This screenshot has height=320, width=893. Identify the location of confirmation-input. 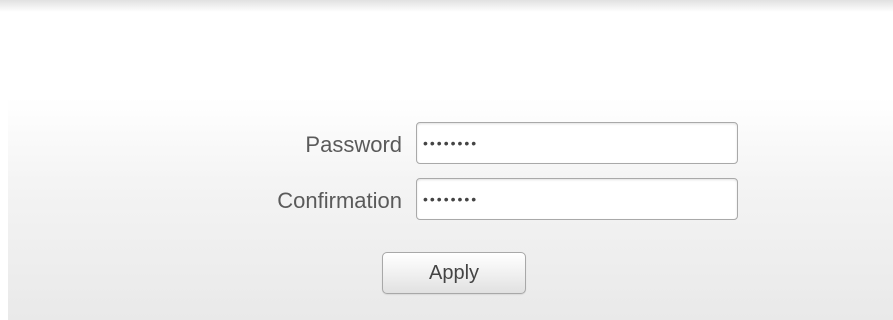
(577, 199).